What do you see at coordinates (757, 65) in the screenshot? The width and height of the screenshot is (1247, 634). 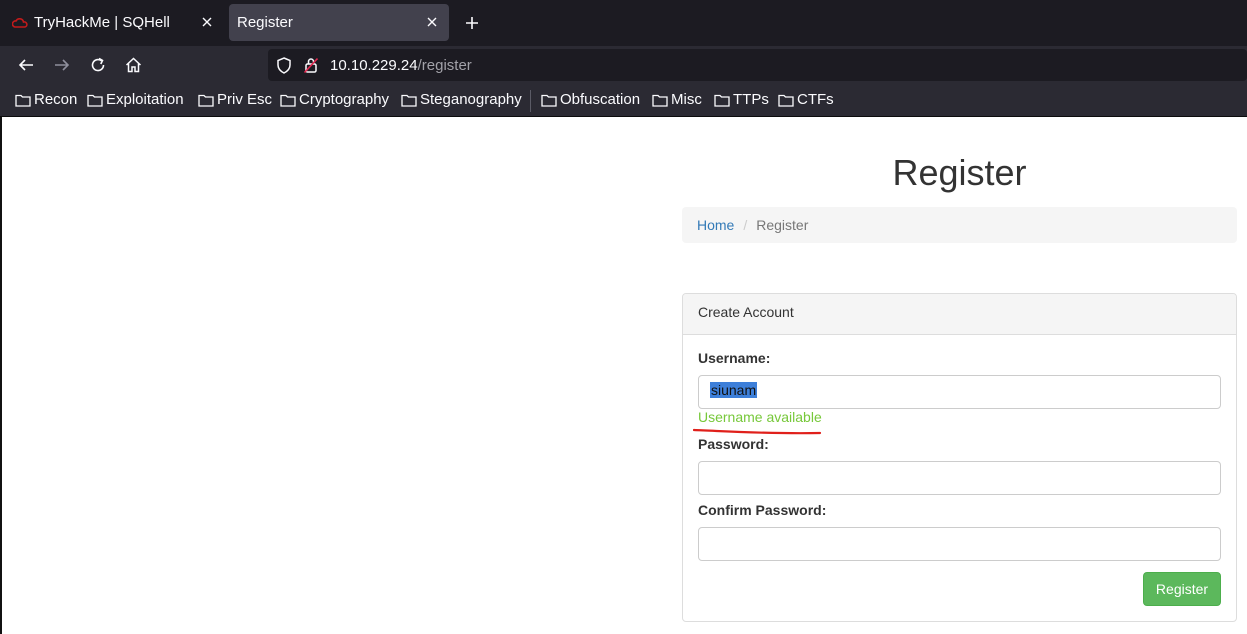 I see `address-bar: 10.10.229.24/register` at bounding box center [757, 65].